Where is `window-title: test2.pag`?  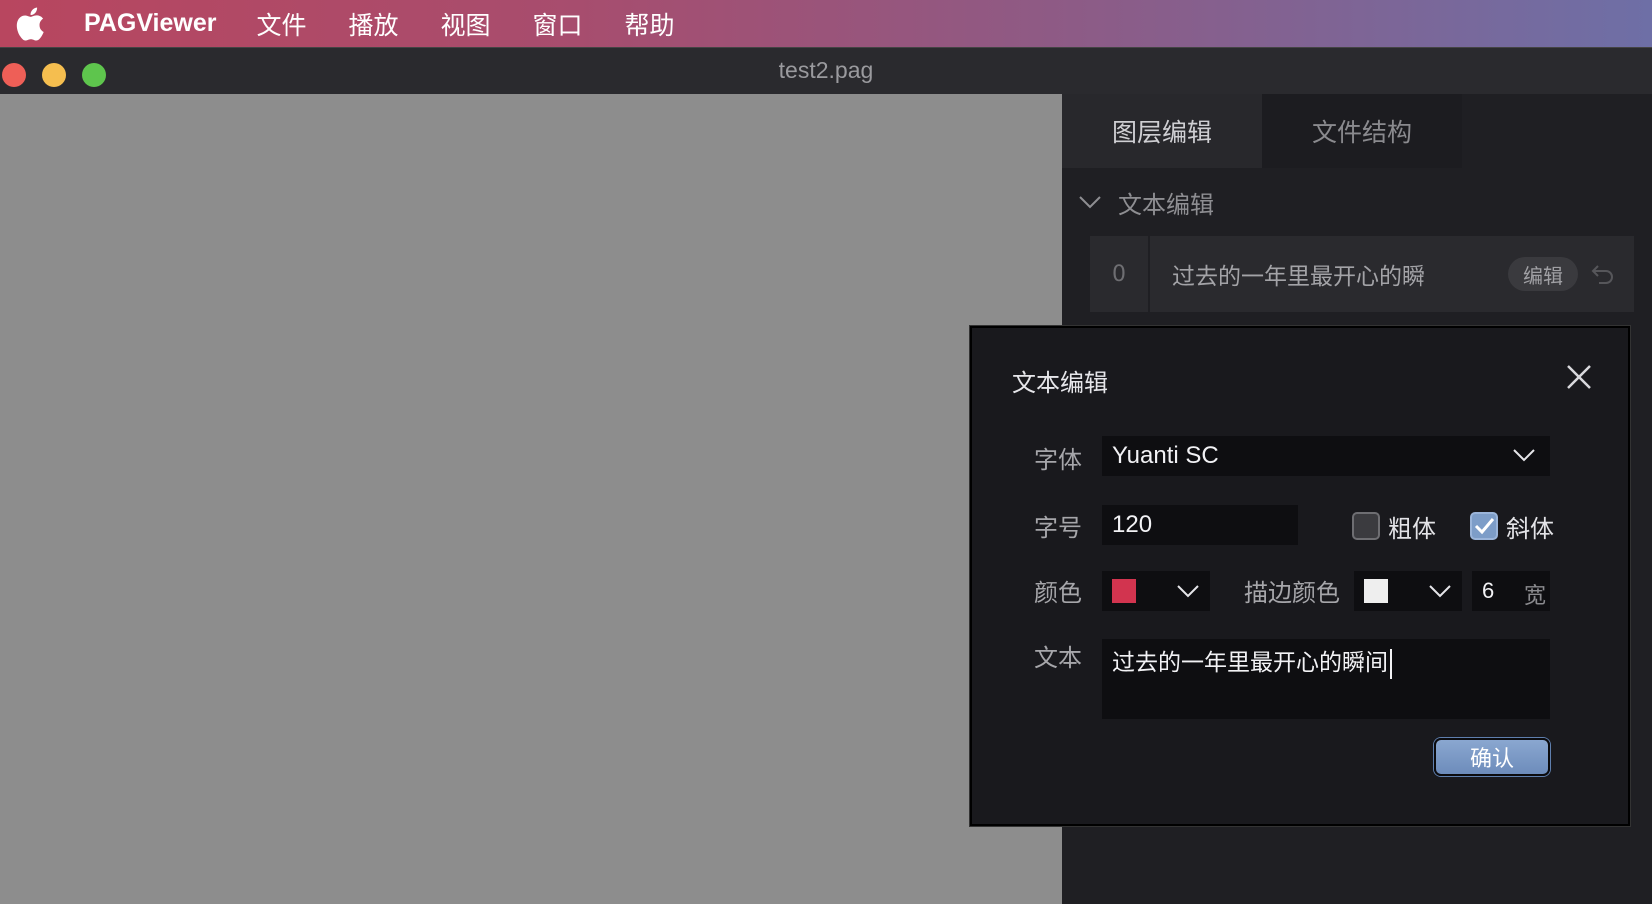
window-title: test2.pag is located at coordinates (826, 70).